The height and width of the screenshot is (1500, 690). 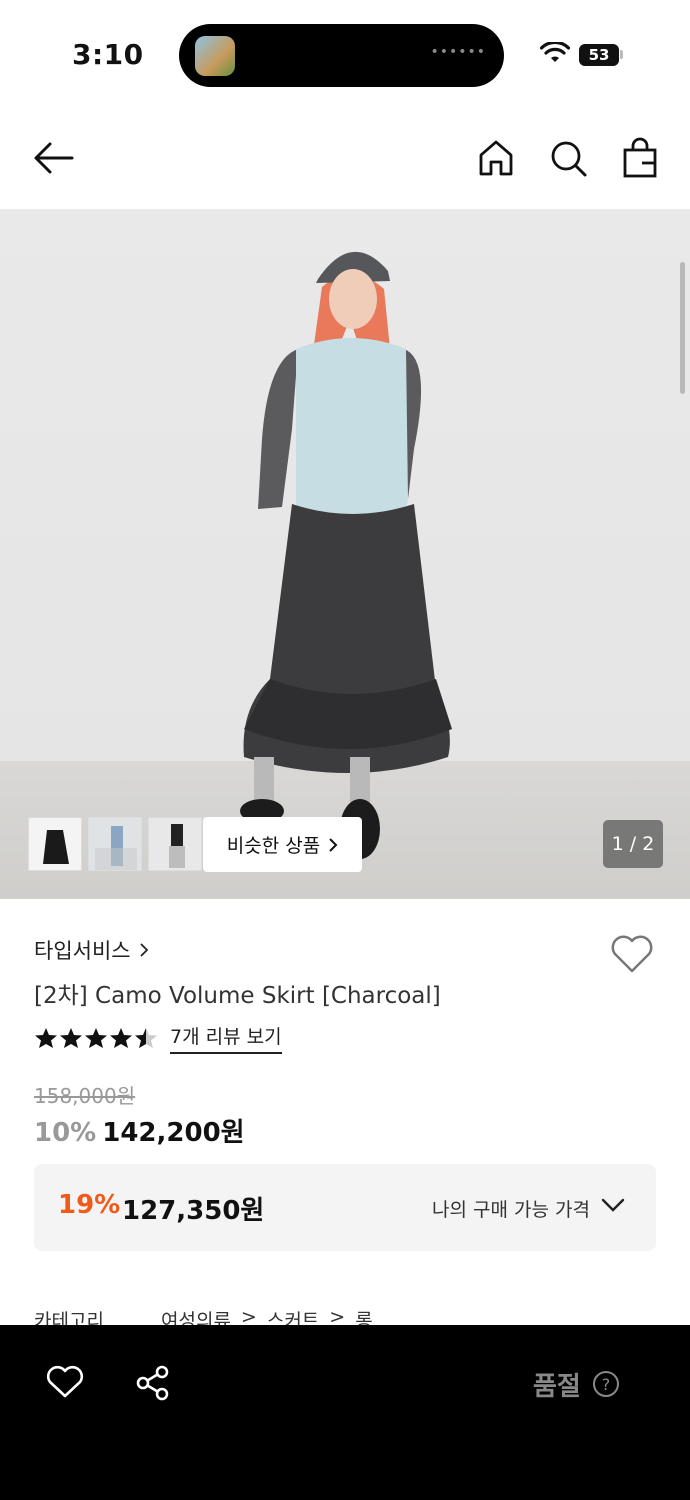 What do you see at coordinates (606, 1384) in the screenshot?
I see `help-icon: ?` at bounding box center [606, 1384].